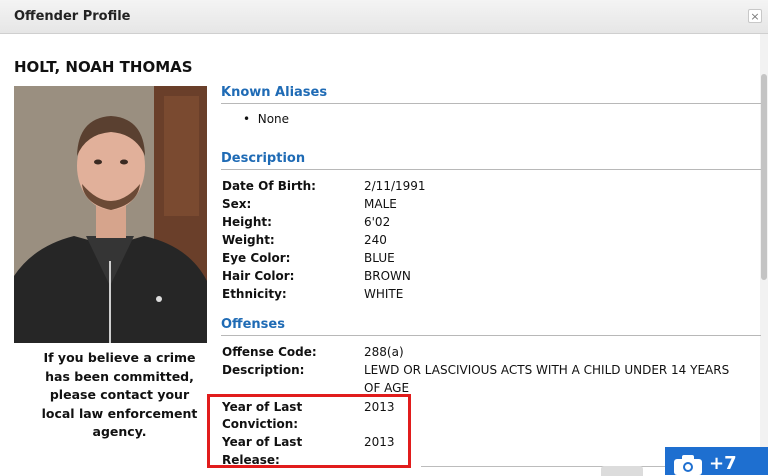  What do you see at coordinates (384, 352) in the screenshot?
I see `offense-code-value: 288(a)` at bounding box center [384, 352].